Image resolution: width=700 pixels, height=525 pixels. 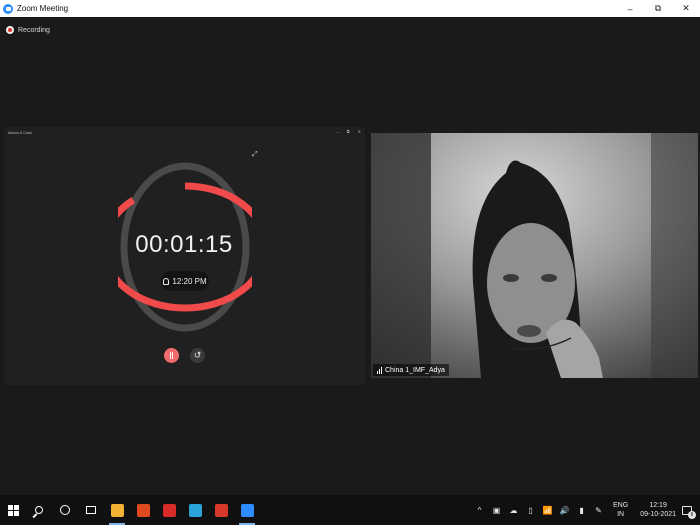 I want to click on battery-icon: ▯, so click(x=530, y=510).